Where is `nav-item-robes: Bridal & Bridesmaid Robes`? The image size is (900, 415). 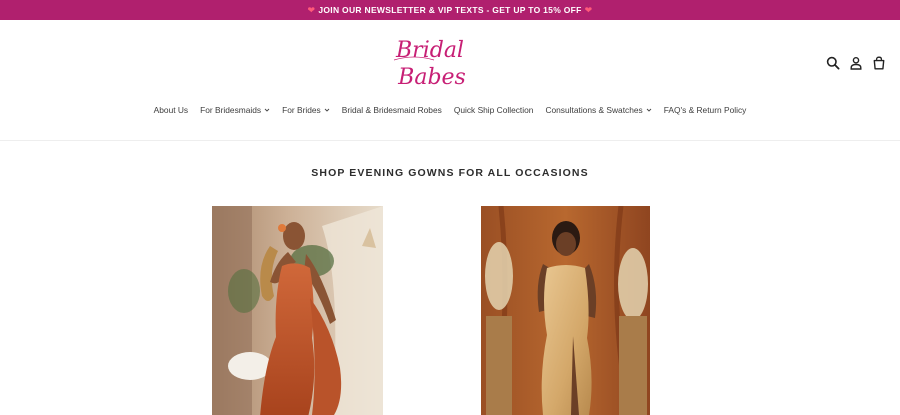 nav-item-robes: Bridal & Bridesmaid Robes is located at coordinates (392, 110).